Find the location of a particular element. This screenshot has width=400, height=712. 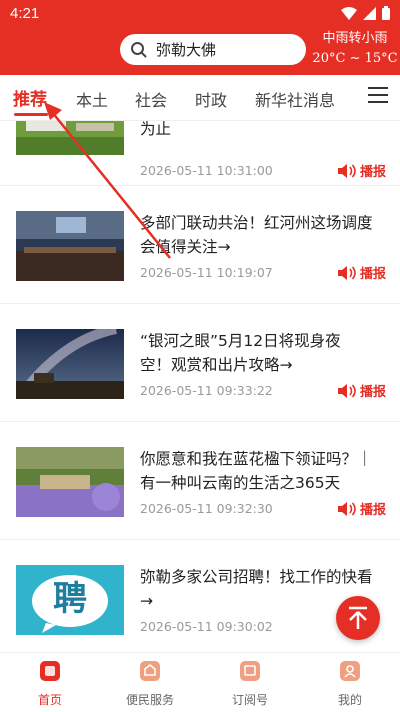

menu-icon is located at coordinates (378, 96).